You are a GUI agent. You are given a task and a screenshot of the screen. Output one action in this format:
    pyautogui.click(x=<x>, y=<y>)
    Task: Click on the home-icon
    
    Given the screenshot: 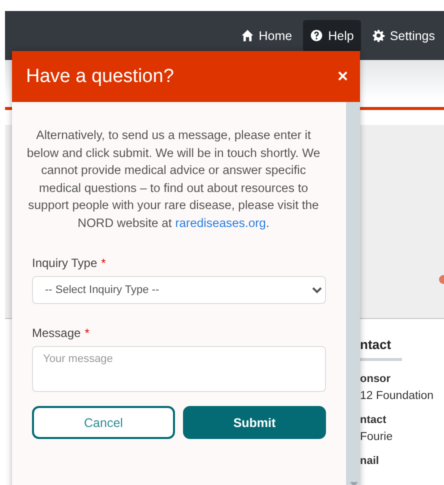 What is the action you would take?
    pyautogui.click(x=247, y=35)
    